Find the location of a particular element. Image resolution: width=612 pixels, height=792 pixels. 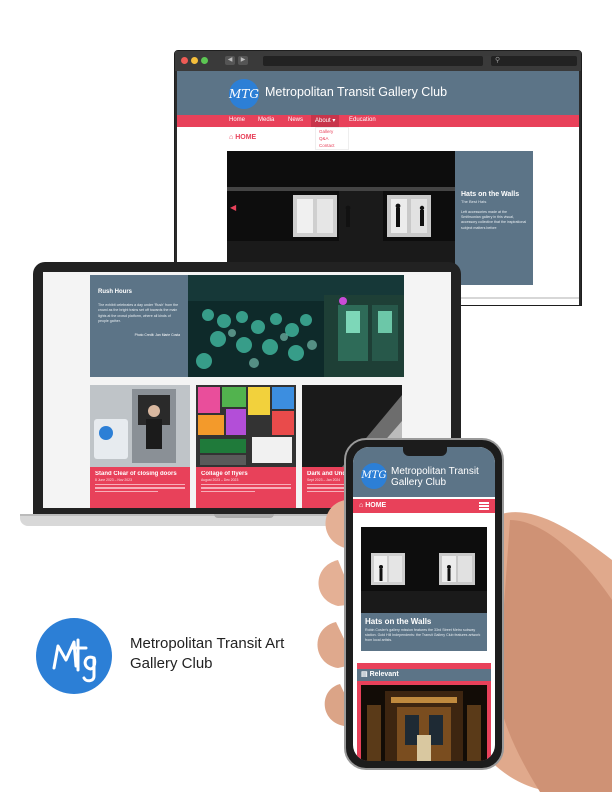

photo-credit: Photo Credit: Jan Marie Costa is located at coordinates (157, 334).